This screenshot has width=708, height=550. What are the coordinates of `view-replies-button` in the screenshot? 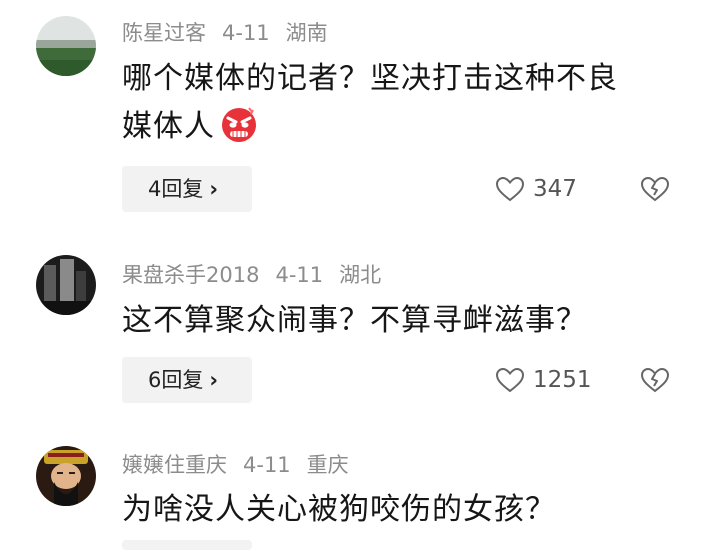 It's located at (187, 545).